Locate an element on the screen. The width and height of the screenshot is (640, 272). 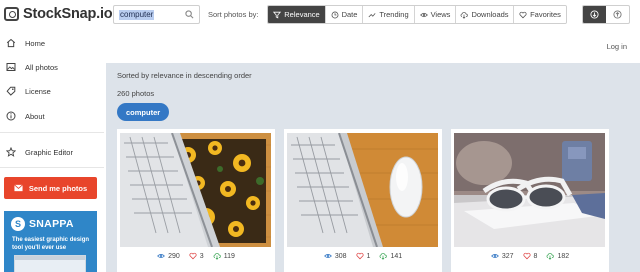
views-count: 327 is located at coordinates (507, 256).